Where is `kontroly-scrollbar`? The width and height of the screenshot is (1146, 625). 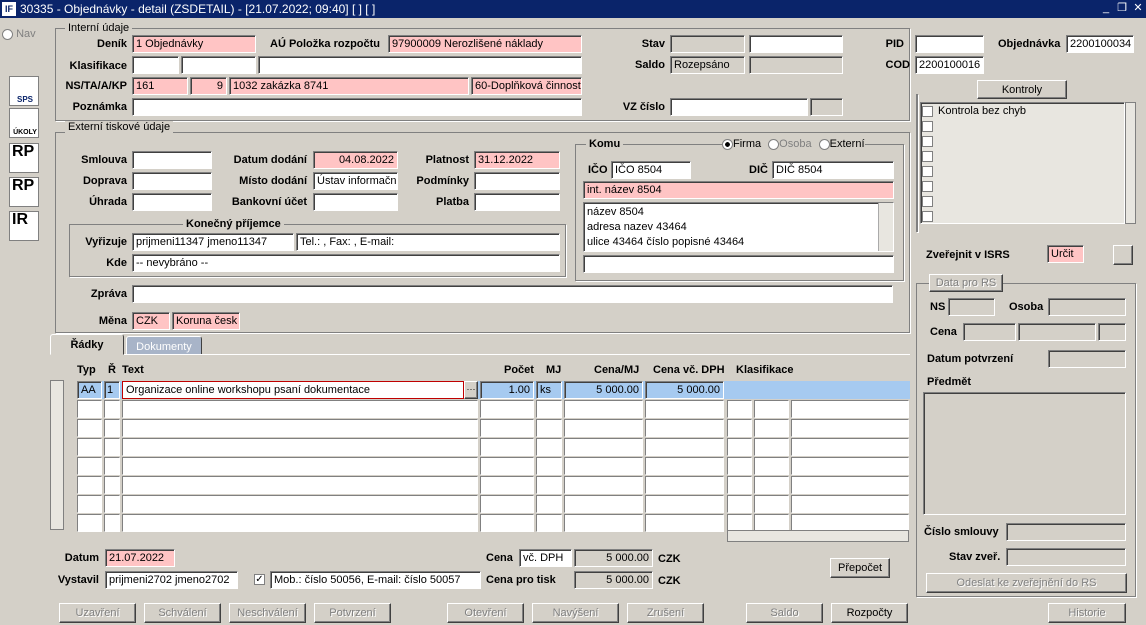
kontroly-scrollbar is located at coordinates (1130, 163).